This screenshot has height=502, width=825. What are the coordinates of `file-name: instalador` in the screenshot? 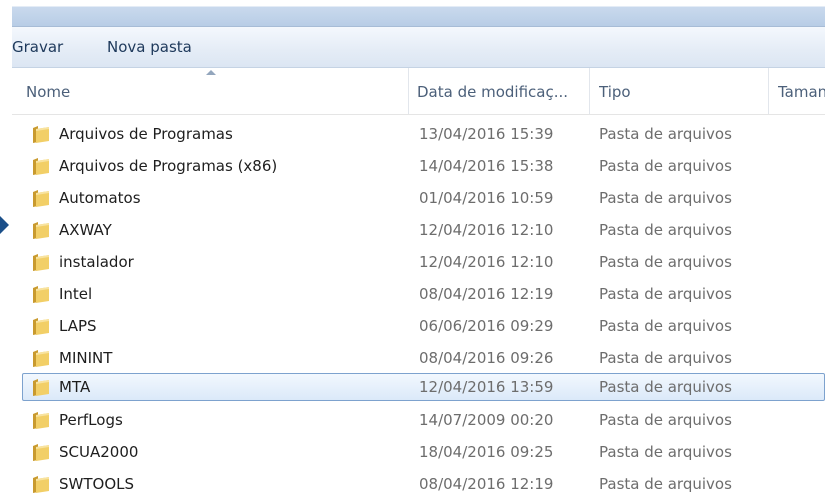 It's located at (96, 262).